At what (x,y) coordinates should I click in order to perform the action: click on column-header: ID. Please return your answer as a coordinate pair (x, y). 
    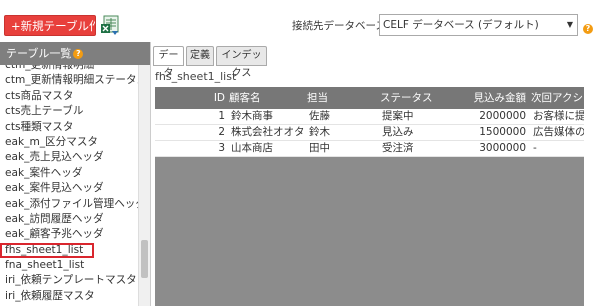
    Looking at the image, I should click on (190, 98).